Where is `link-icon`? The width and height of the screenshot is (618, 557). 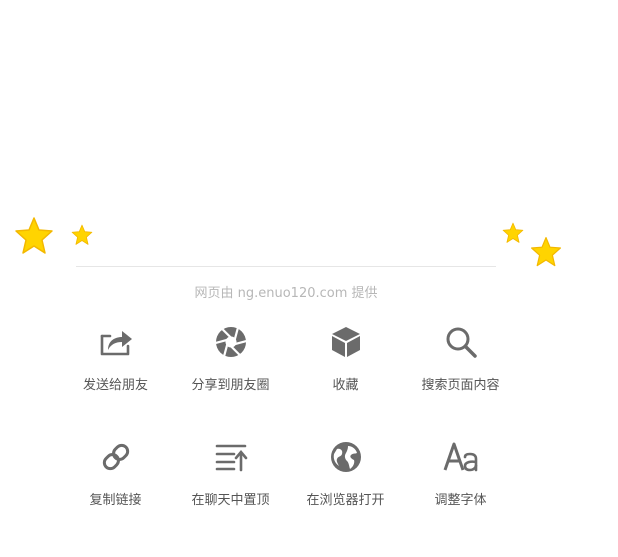 link-icon is located at coordinates (116, 457).